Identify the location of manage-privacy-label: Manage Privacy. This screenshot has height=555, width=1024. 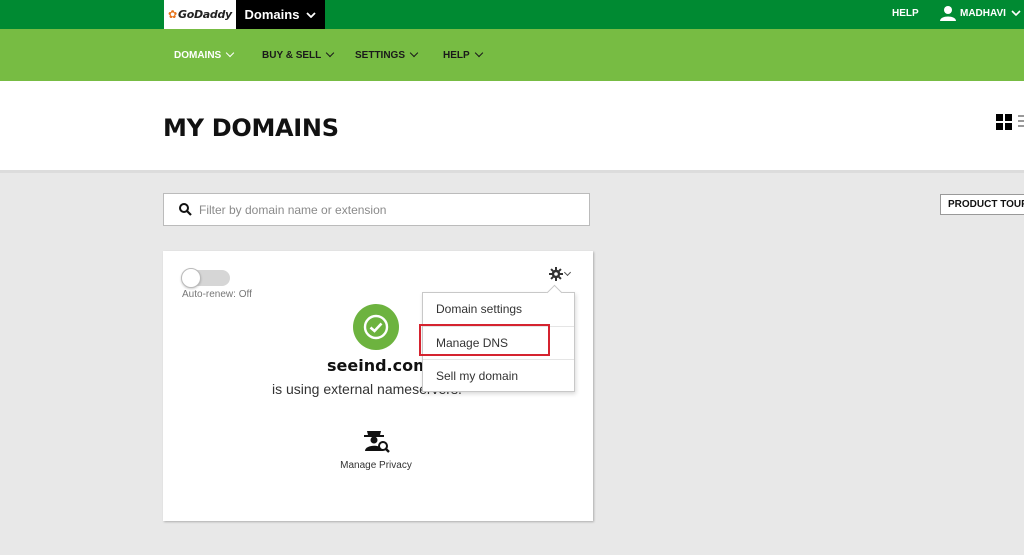
(376, 465).